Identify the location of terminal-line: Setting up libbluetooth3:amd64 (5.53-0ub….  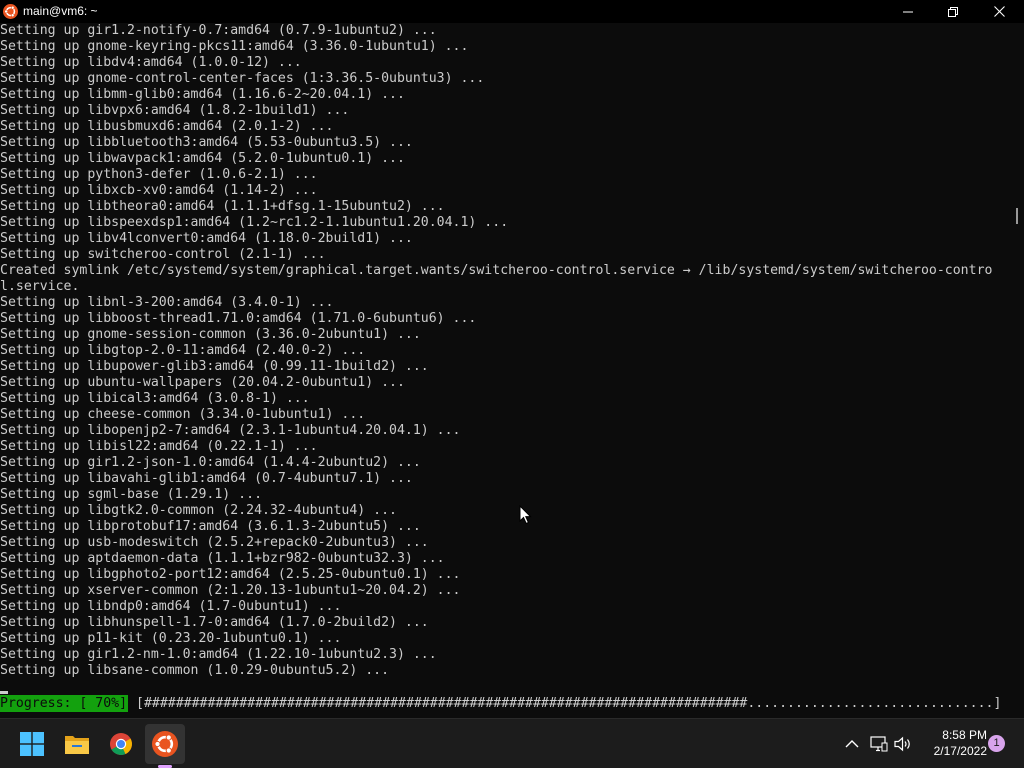
(206, 142).